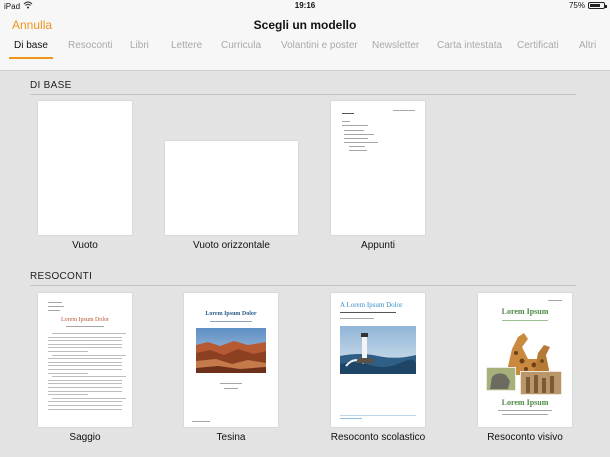 The image size is (610, 457). What do you see at coordinates (319, 45) in the screenshot?
I see `tab-volantini: Volantini e poster` at bounding box center [319, 45].